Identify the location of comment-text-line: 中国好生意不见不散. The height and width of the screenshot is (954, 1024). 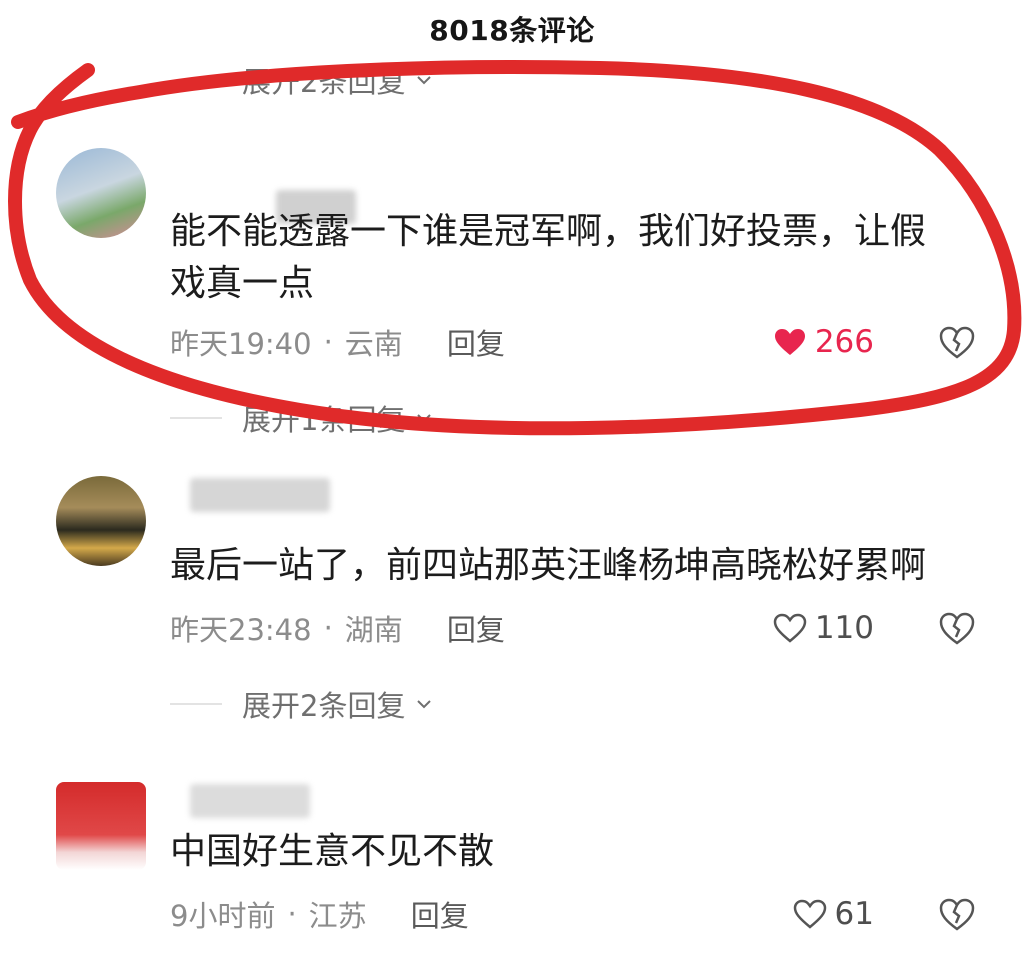
(332, 851).